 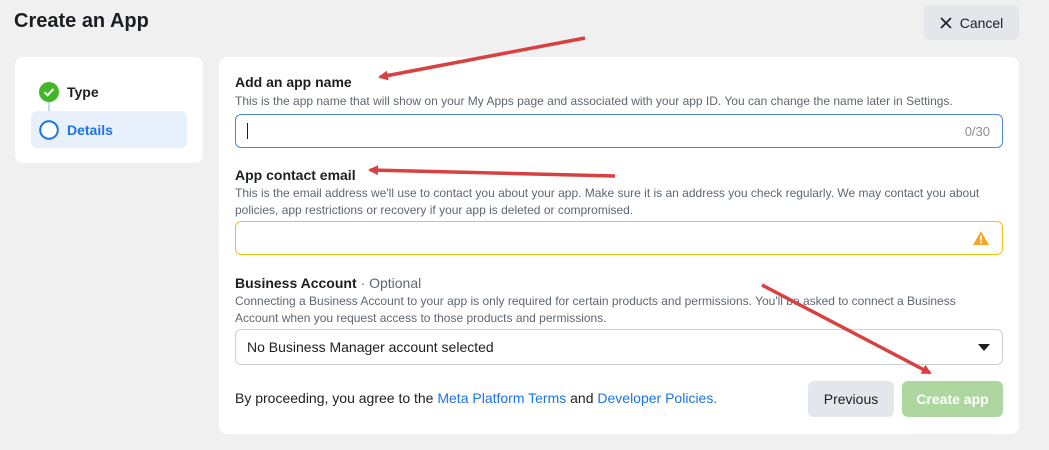 I want to click on step-type-label: Type, so click(x=83, y=91).